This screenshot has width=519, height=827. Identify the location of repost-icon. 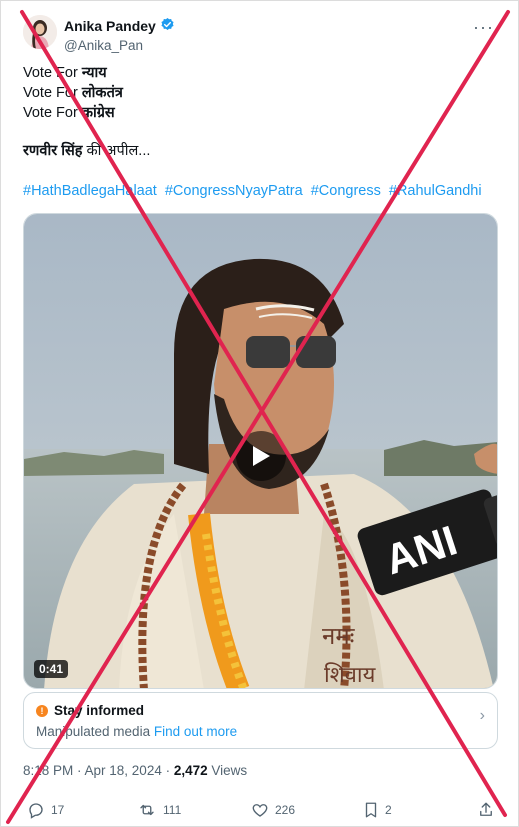
(147, 810).